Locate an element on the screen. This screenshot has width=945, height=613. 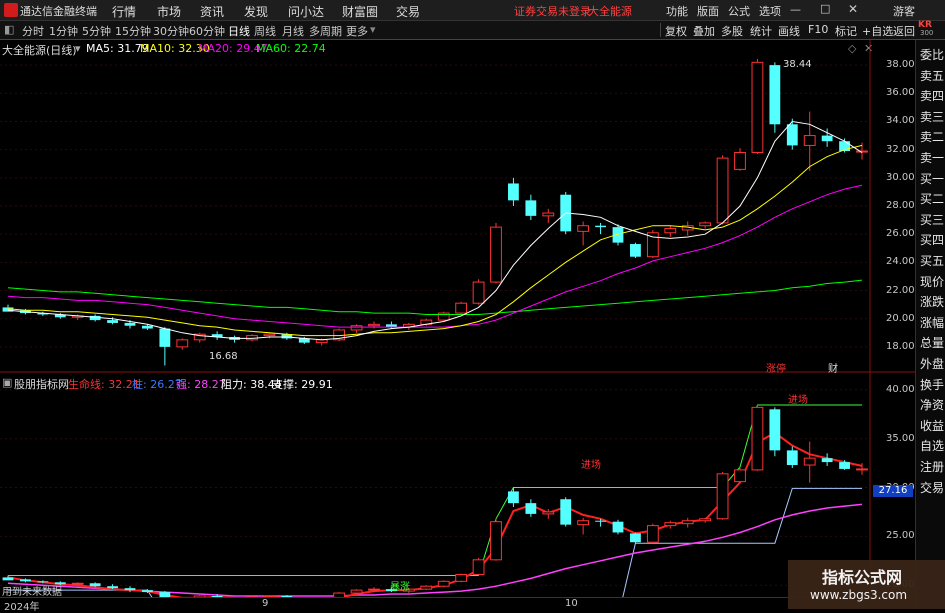
quote-panel-item: 注册 is located at coordinates (932, 466).